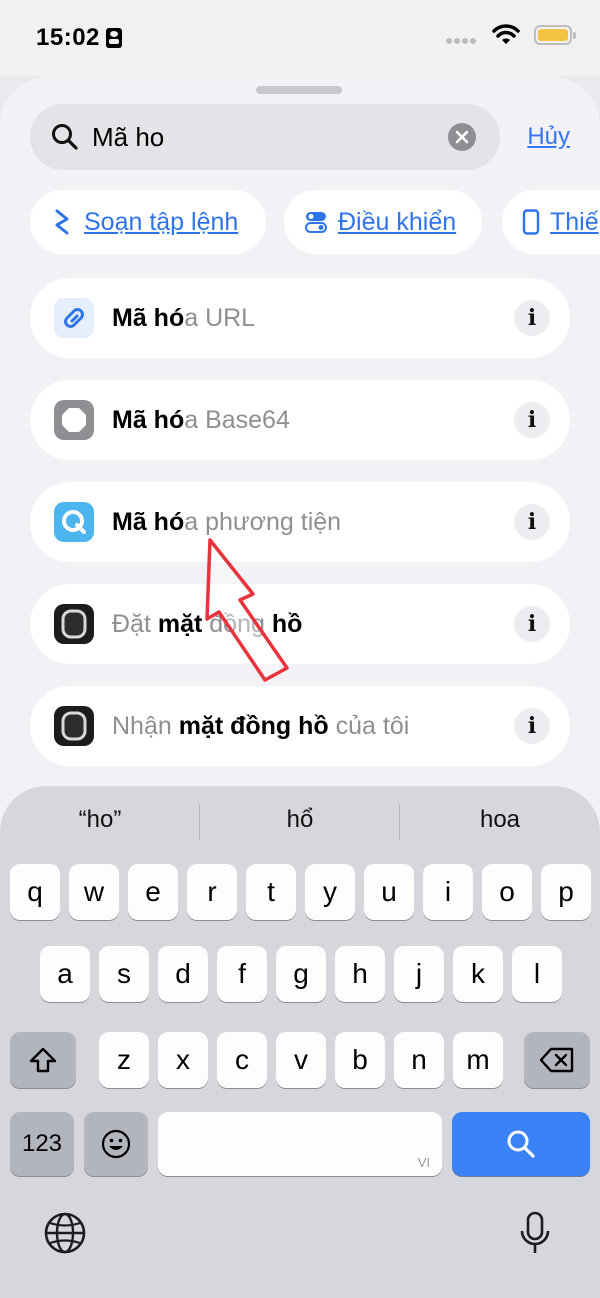  What do you see at coordinates (330, 892) in the screenshot?
I see `key-y: y` at bounding box center [330, 892].